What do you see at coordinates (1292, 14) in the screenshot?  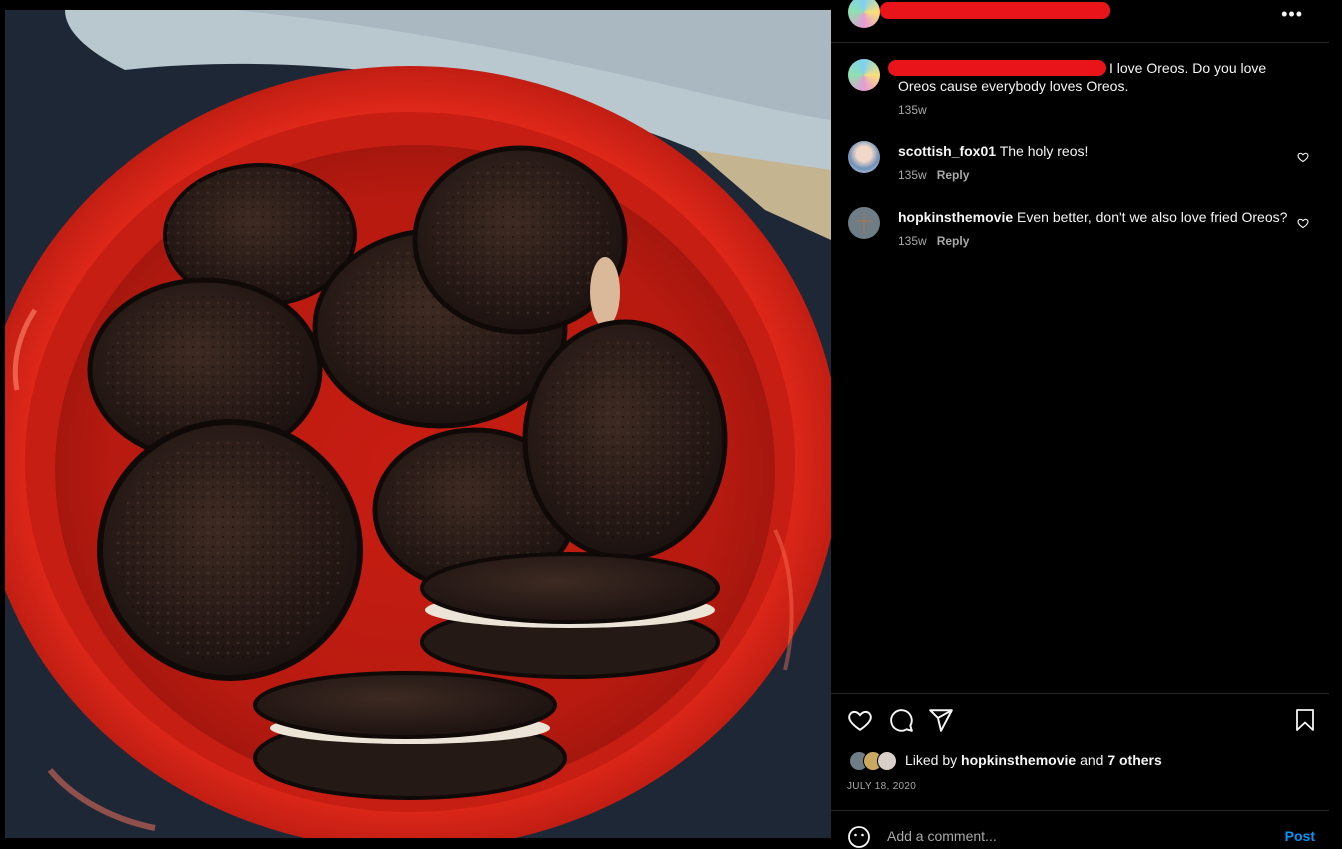 I see `more-options-icon: •••` at bounding box center [1292, 14].